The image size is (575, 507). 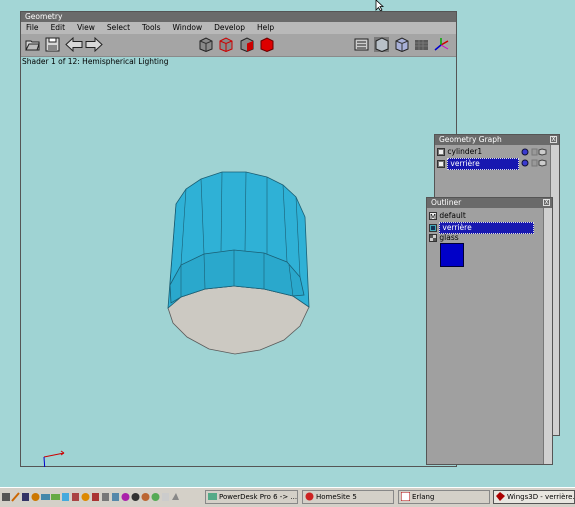 I want to click on select-body-icon, so click(x=266, y=44).